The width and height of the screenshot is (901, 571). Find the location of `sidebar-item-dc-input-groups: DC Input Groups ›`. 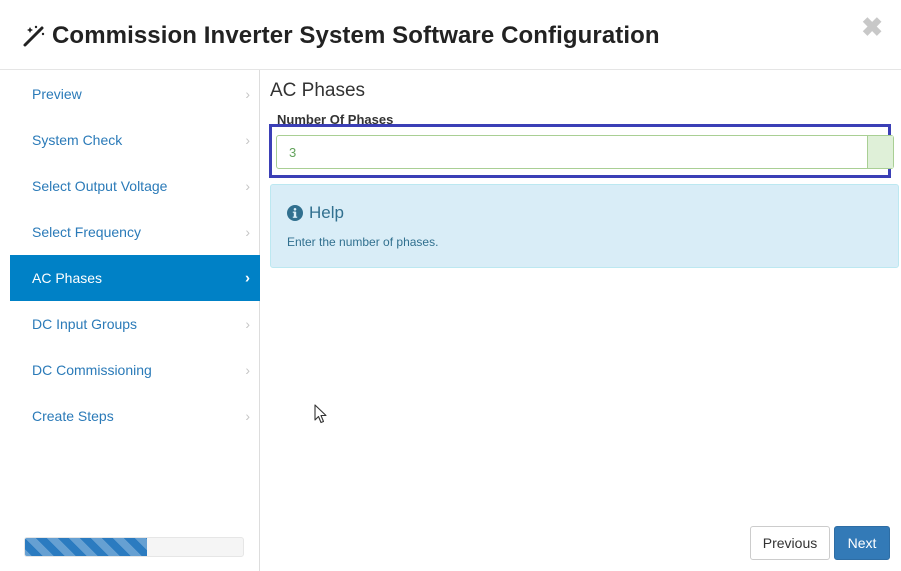

sidebar-item-dc-input-groups: DC Input Groups › is located at coordinates (135, 324).